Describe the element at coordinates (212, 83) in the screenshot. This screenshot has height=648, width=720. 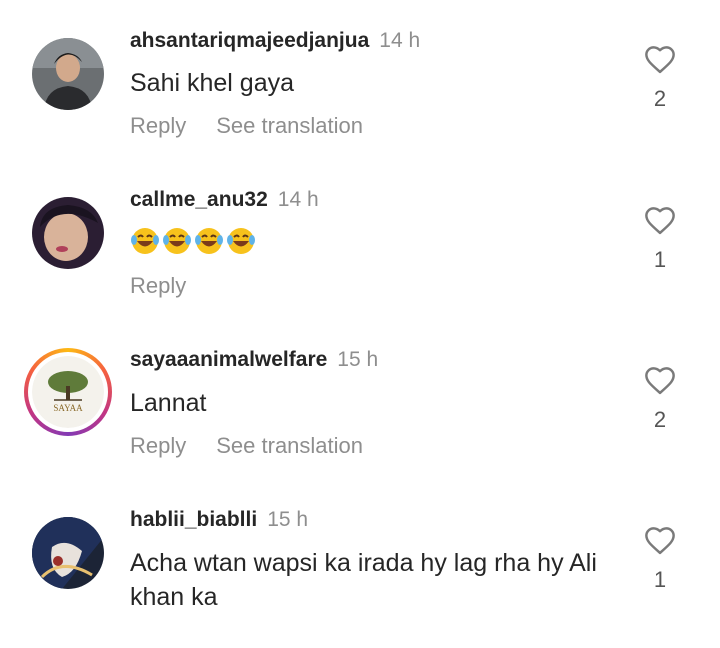
I see `comment-text: Sahi khel gaya` at that location.